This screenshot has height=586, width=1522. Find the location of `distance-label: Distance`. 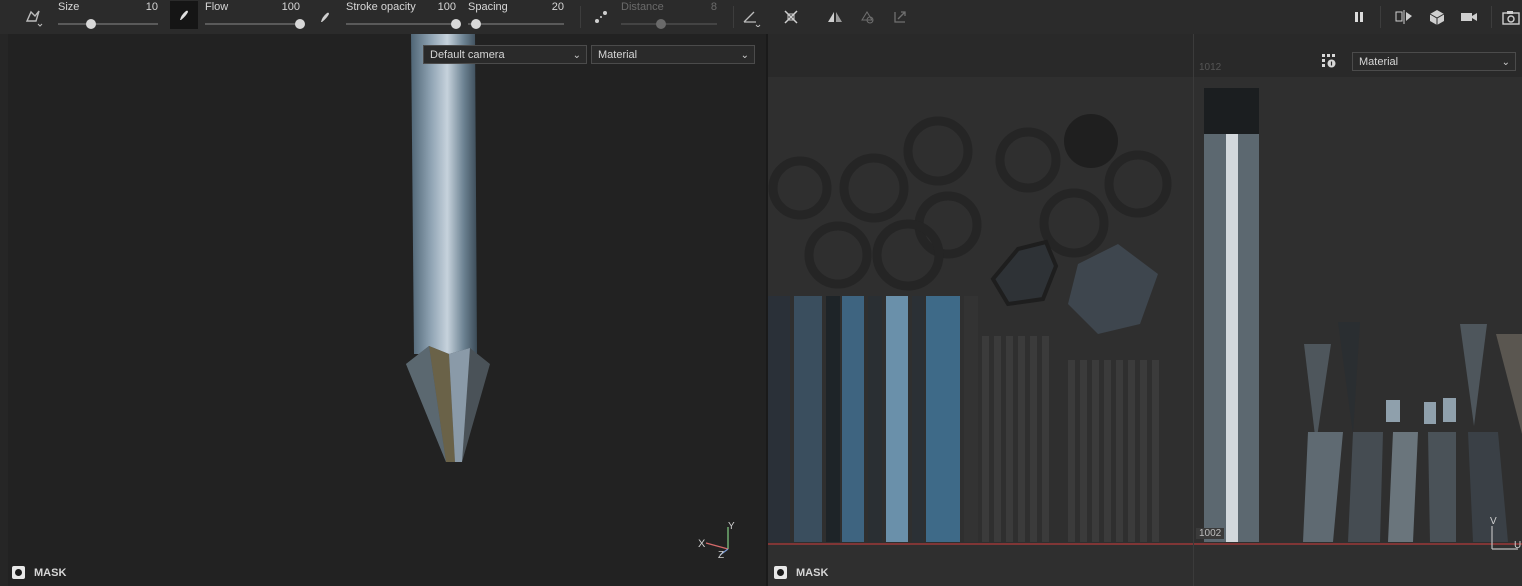

distance-label: Distance is located at coordinates (642, 7).